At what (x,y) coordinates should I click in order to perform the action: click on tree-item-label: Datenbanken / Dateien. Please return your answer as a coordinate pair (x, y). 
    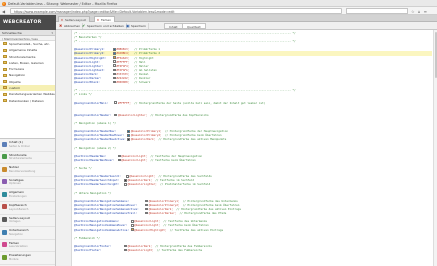
    Looking at the image, I should click on (26, 100).